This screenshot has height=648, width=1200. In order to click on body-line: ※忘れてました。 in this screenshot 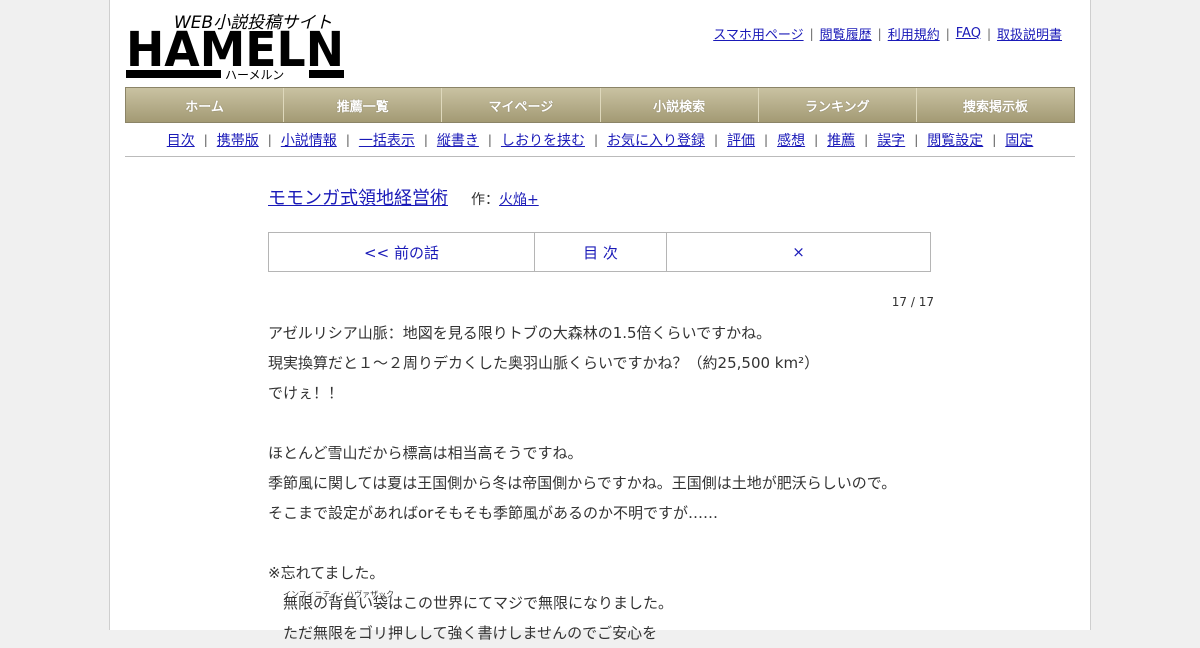, I will do `click(326, 573)`.